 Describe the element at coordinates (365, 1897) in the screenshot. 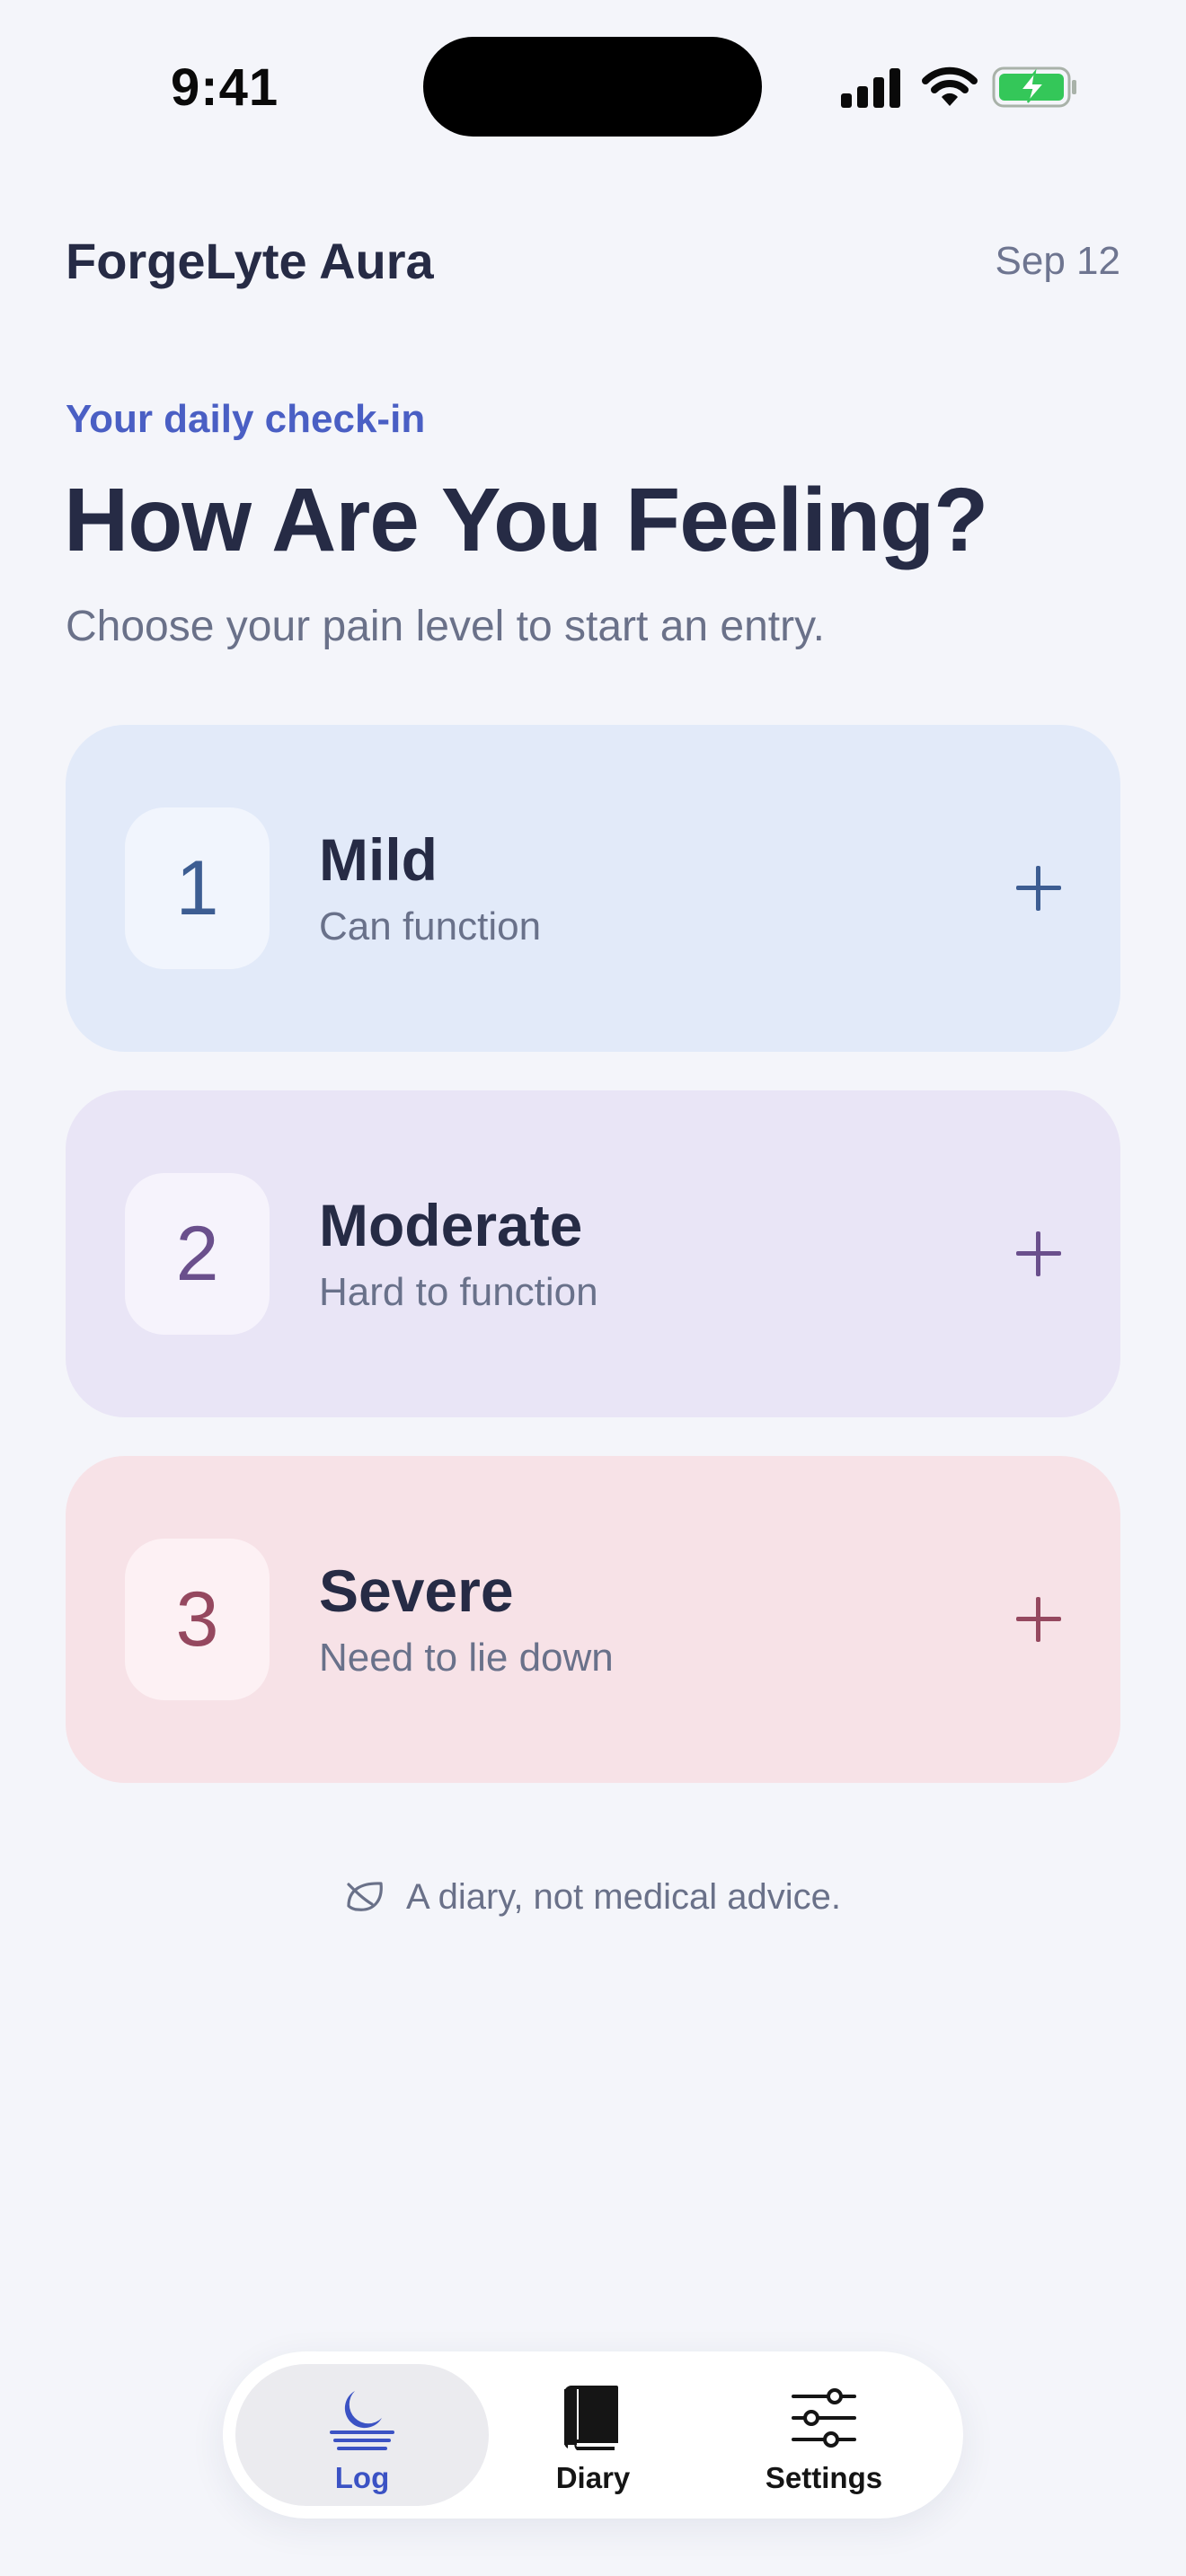

I see `leaf-icon` at that location.